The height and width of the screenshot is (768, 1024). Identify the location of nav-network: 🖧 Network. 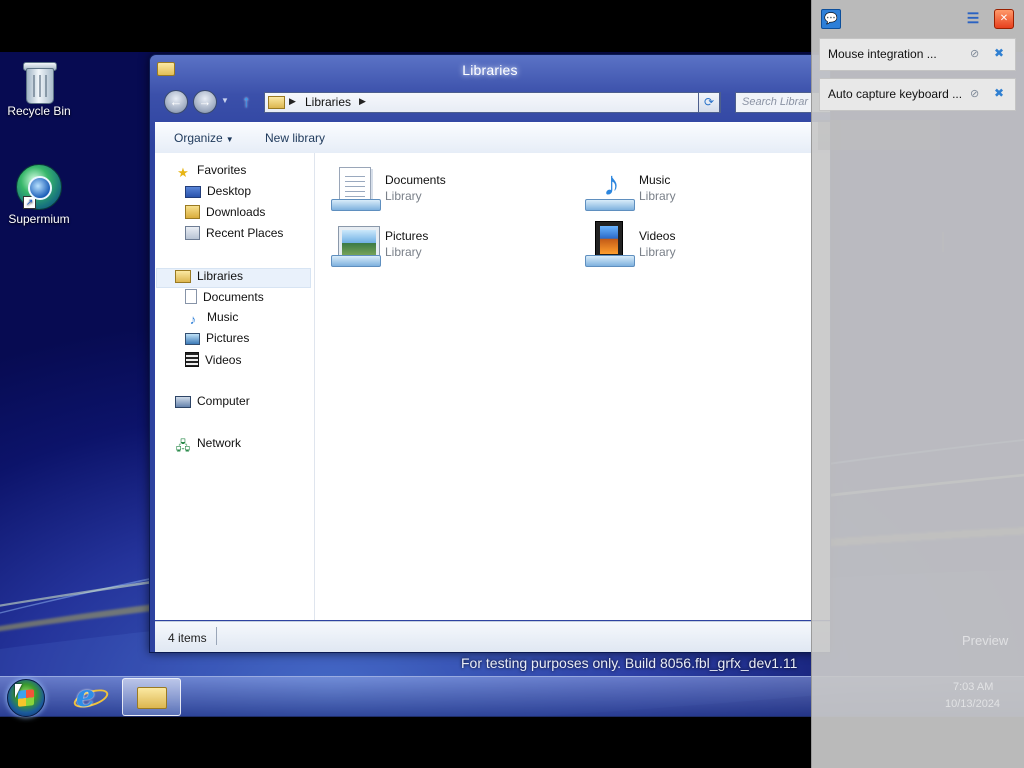
(208, 446).